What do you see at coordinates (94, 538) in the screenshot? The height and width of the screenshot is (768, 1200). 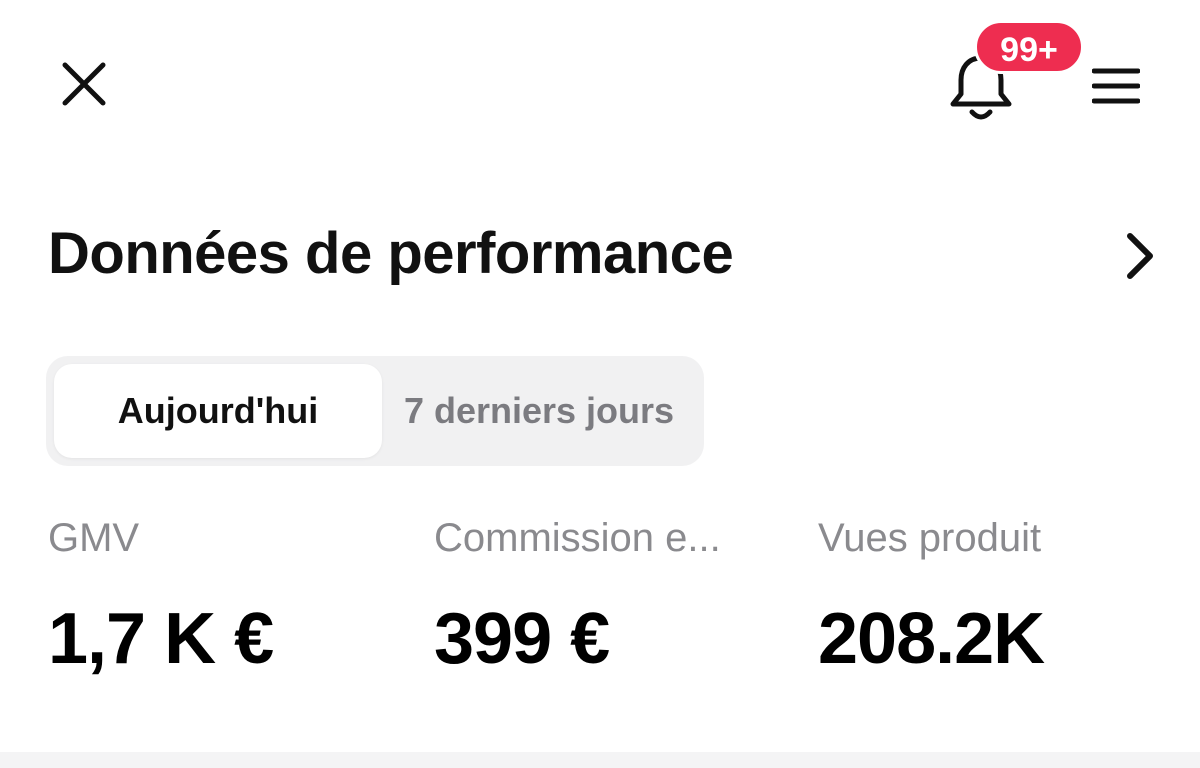 I see `metric-label: GMV` at bounding box center [94, 538].